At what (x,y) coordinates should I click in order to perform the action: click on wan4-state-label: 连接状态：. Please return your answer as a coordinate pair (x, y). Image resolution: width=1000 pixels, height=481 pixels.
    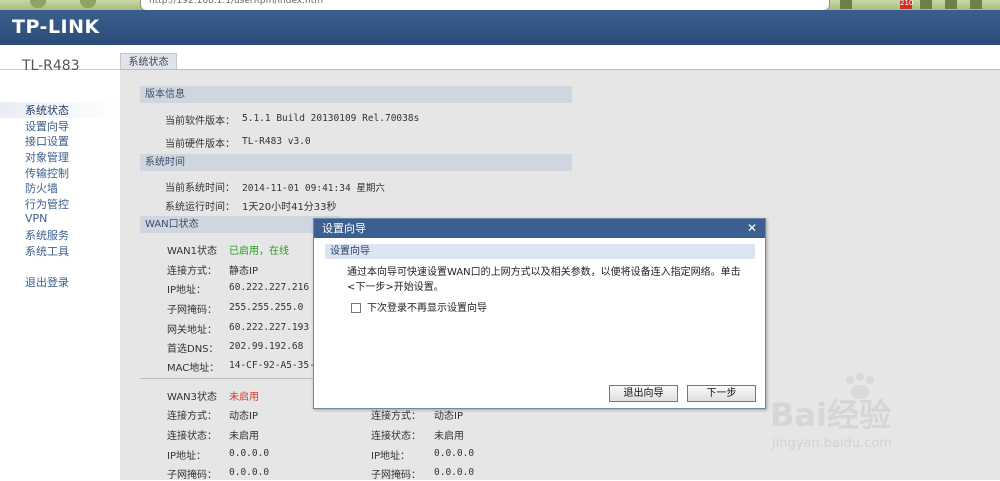
    Looking at the image, I should click on (396, 436).